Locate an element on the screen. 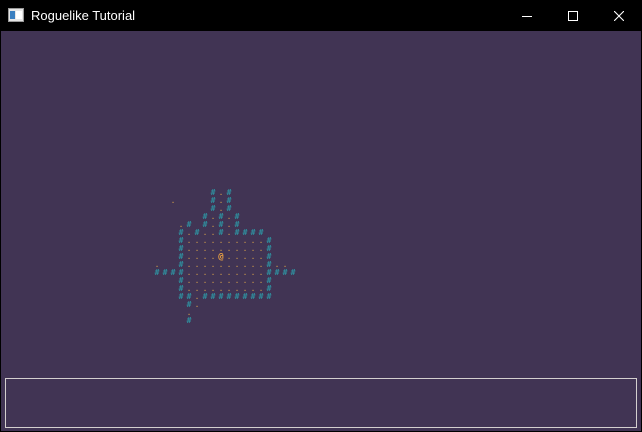 This screenshot has height=432, width=642. close-button is located at coordinates (619, 15).